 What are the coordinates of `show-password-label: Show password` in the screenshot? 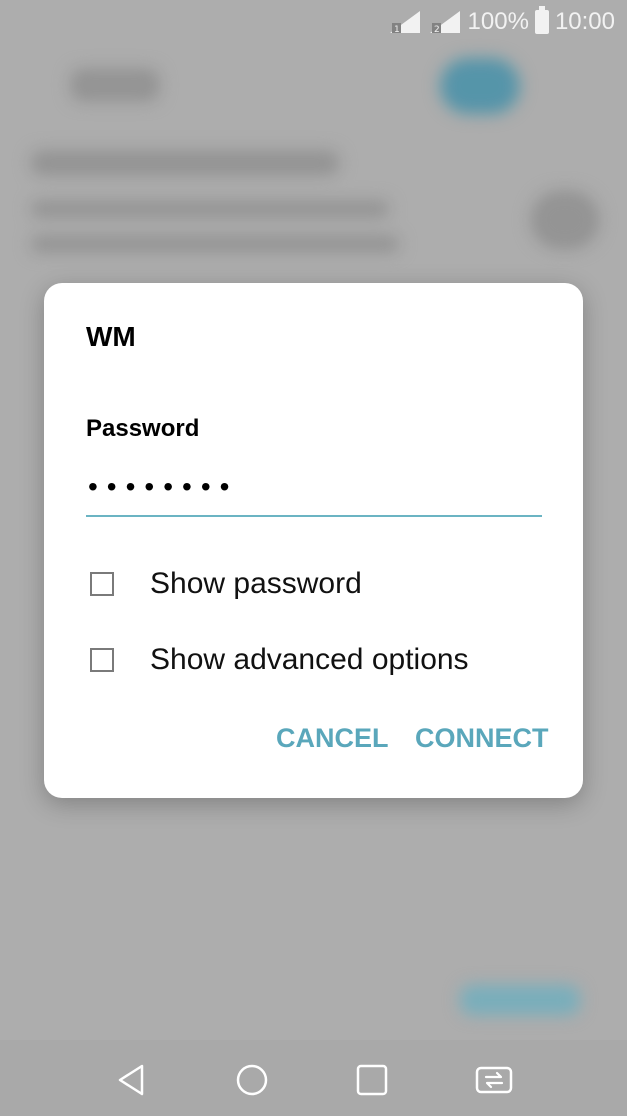 It's located at (256, 583).